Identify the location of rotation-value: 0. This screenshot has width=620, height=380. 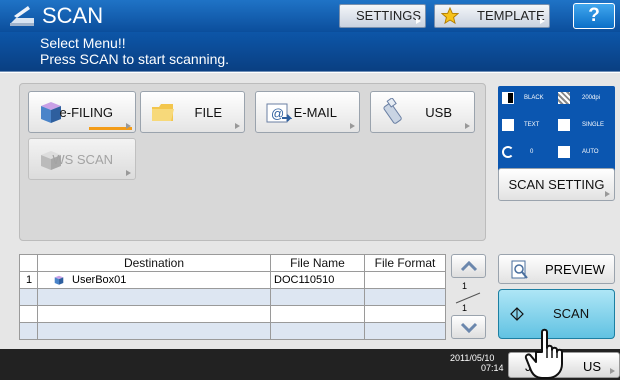
(532, 152).